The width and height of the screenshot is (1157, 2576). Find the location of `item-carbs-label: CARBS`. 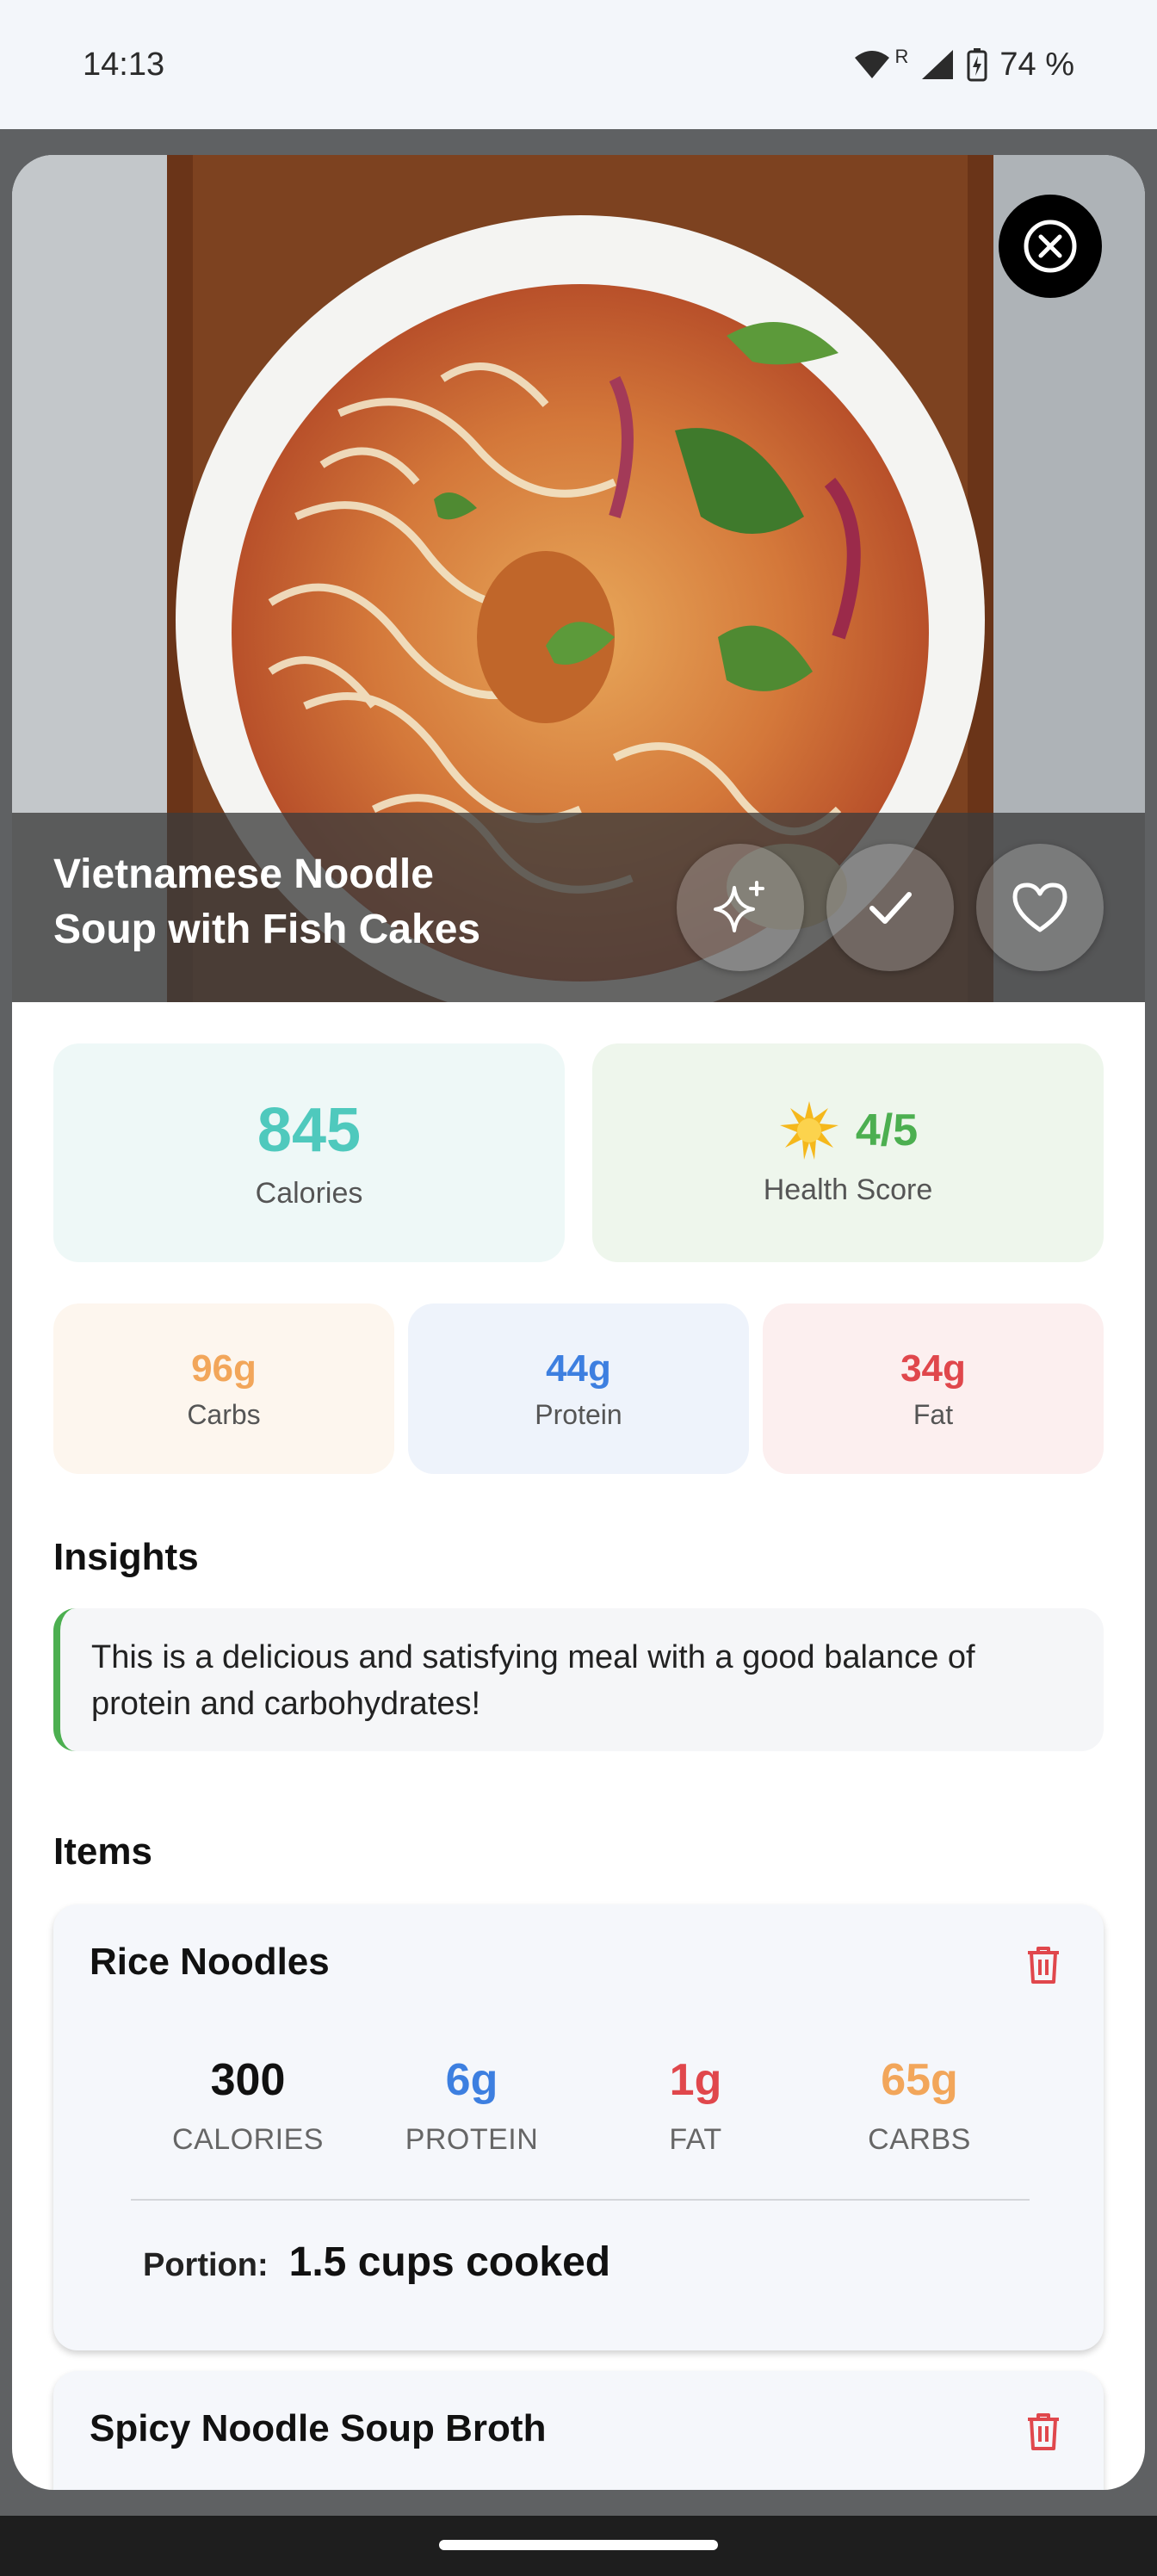

item-carbs-label: CARBS is located at coordinates (919, 2140).